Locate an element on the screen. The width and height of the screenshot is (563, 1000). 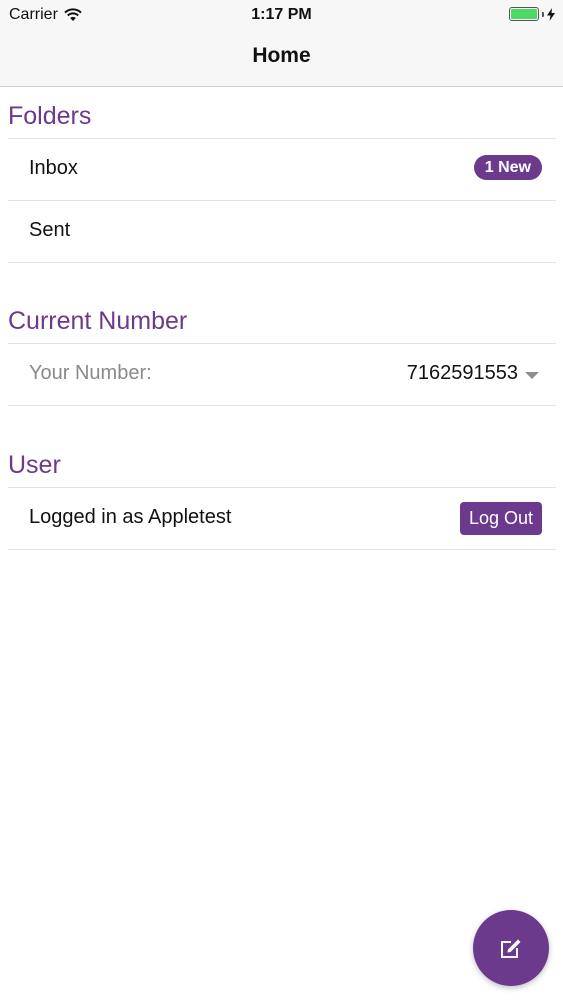
number-selector-row: Your Number: 7162591553 is located at coordinates (282, 374).